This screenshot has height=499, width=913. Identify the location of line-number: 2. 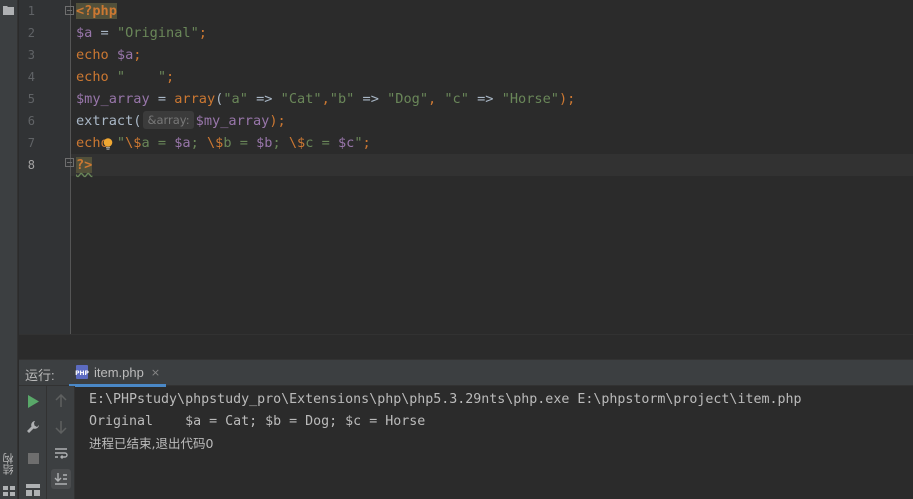
(31, 33).